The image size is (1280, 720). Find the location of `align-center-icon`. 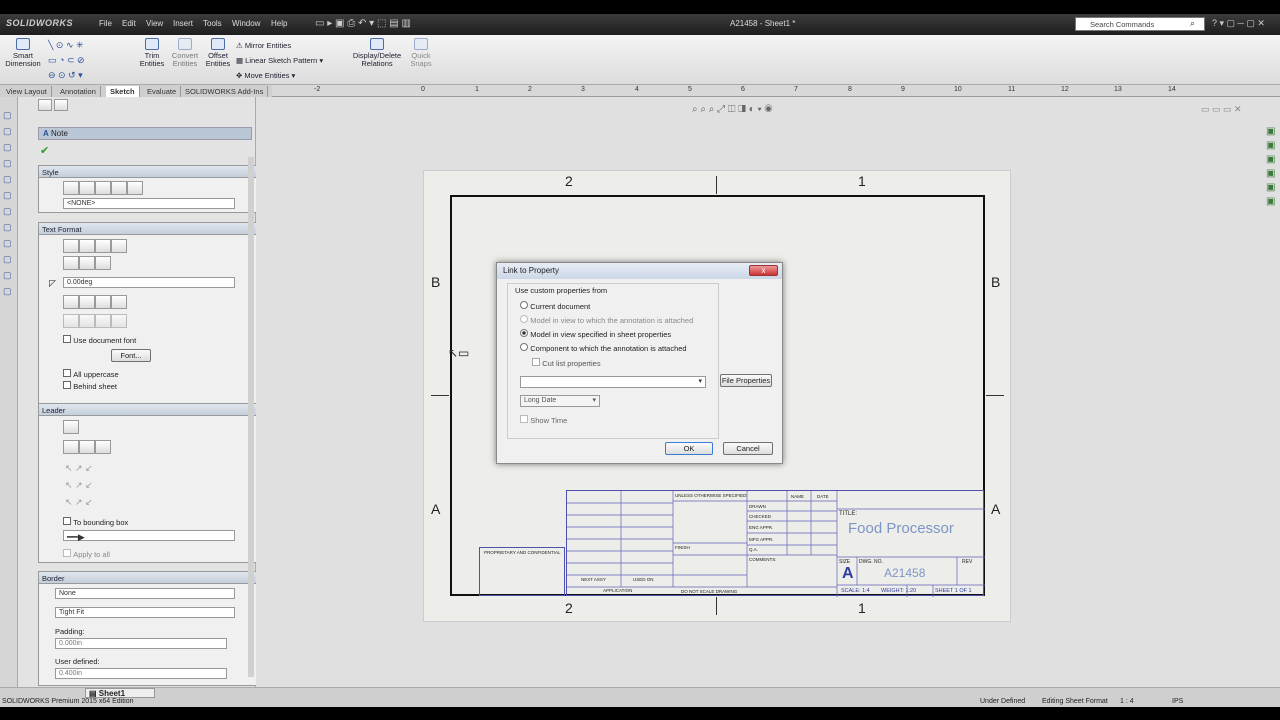

align-center-icon is located at coordinates (87, 246).